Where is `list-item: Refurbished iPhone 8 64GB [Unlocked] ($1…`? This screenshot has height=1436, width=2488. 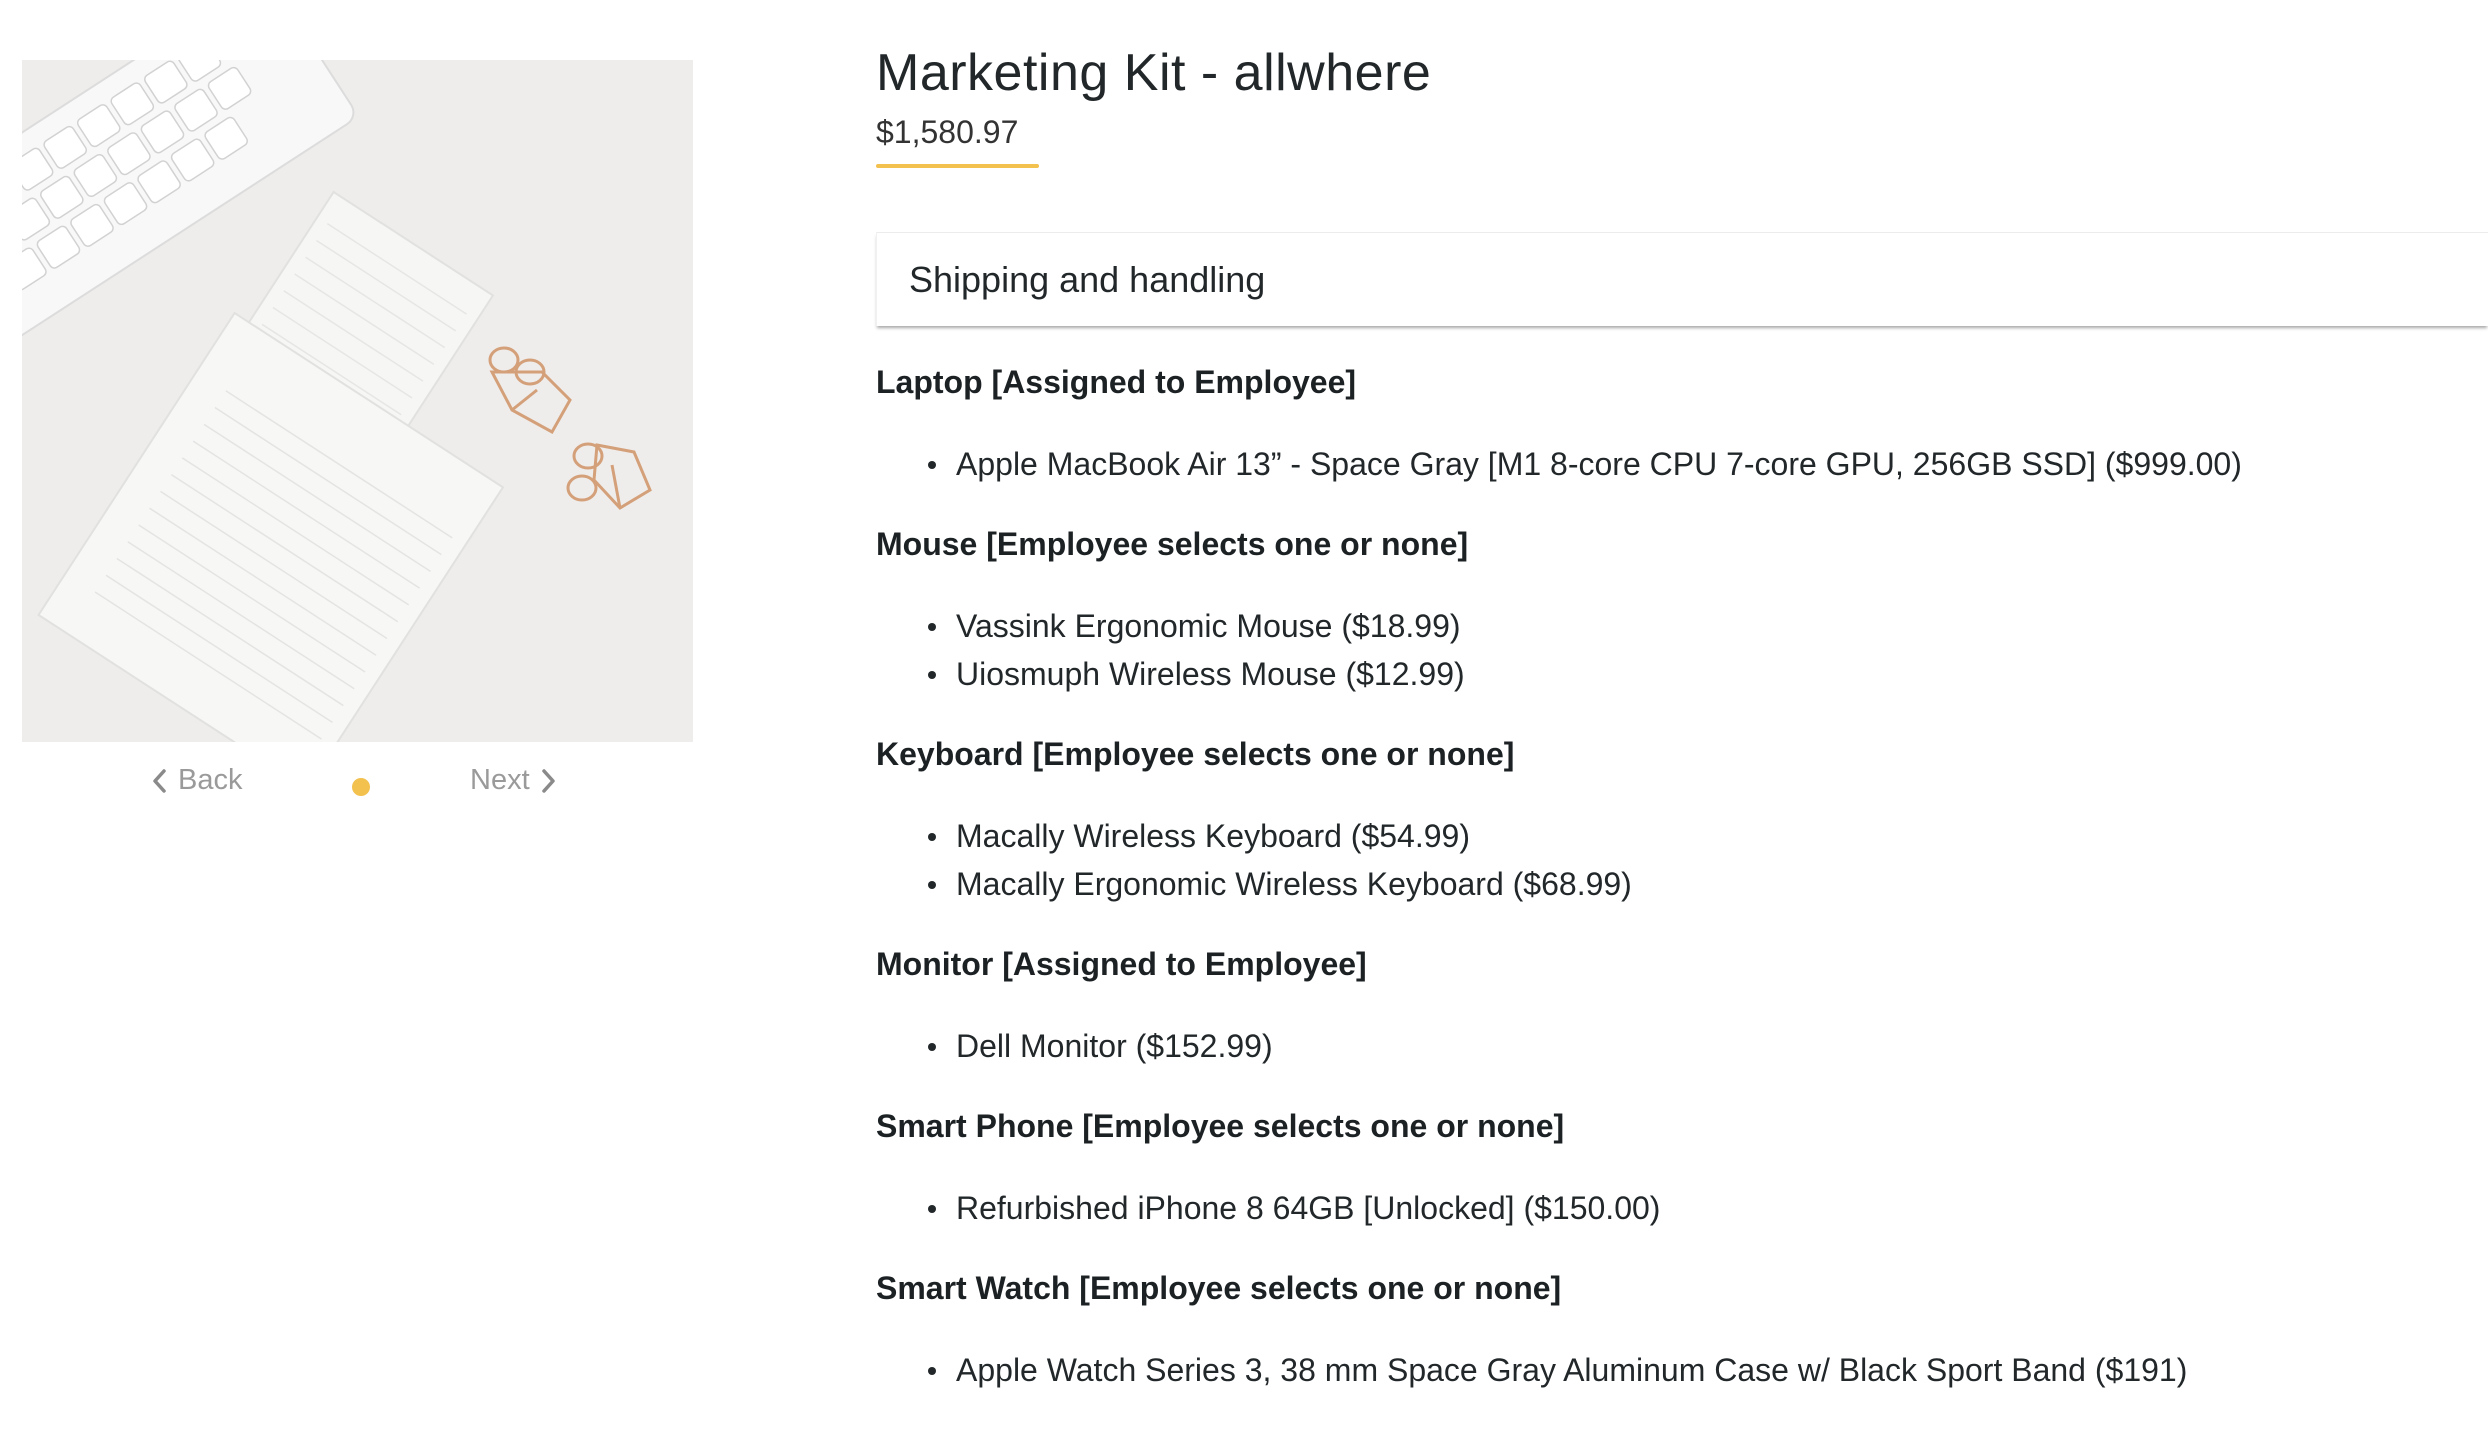 list-item: Refurbished iPhone 8 64GB [Unlocked] ($1… is located at coordinates (1708, 1208).